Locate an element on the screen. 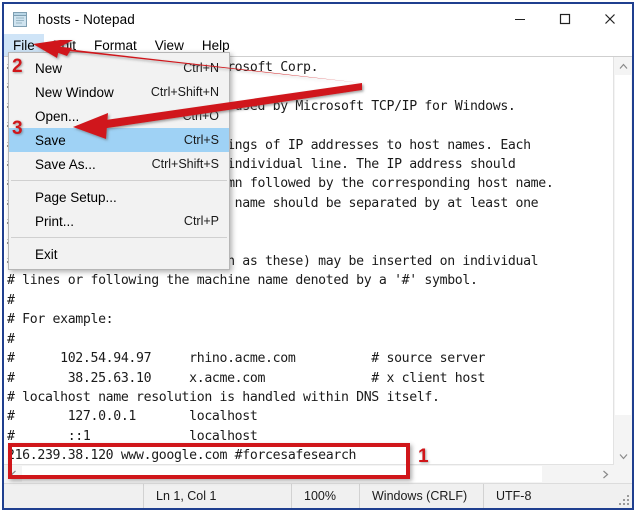 Image resolution: width=640 pixels, height=514 pixels. status-zoom: 100% is located at coordinates (326, 496).